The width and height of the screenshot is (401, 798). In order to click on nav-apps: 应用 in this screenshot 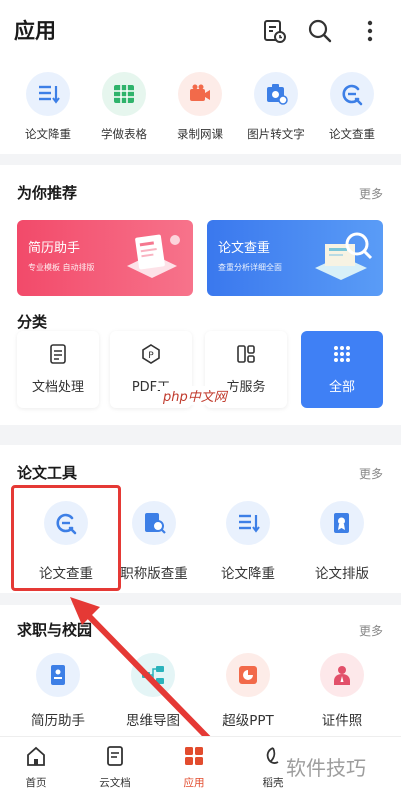, I will do `click(194, 767)`.